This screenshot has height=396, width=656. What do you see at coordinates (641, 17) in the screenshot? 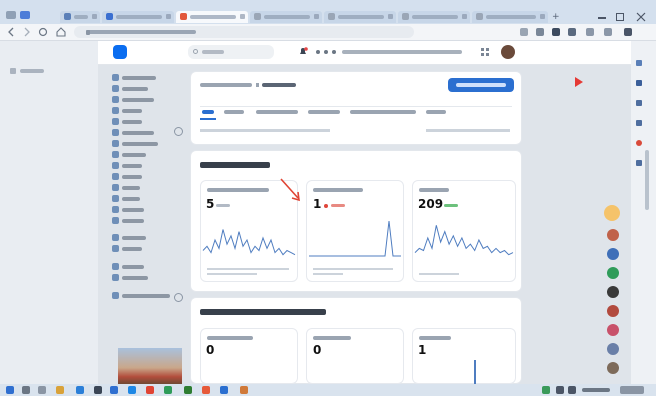
I see `close-icon` at bounding box center [641, 17].